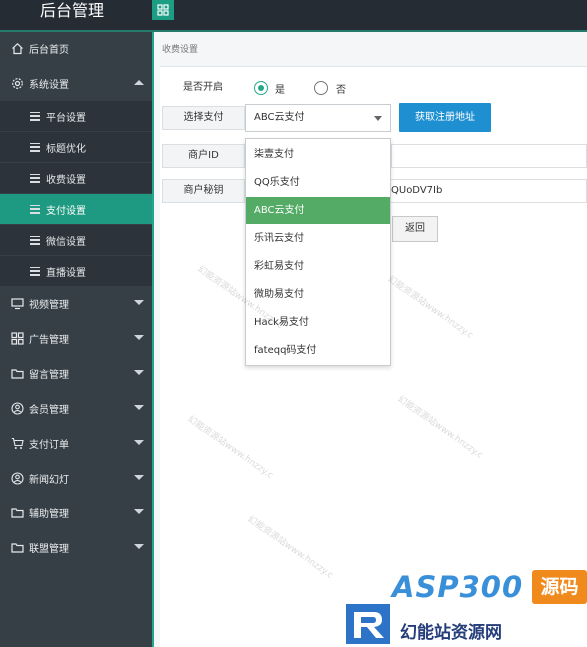 The height and width of the screenshot is (647, 587). What do you see at coordinates (49, 50) in the screenshot?
I see `sidebar-item-label: 后台首页` at bounding box center [49, 50].